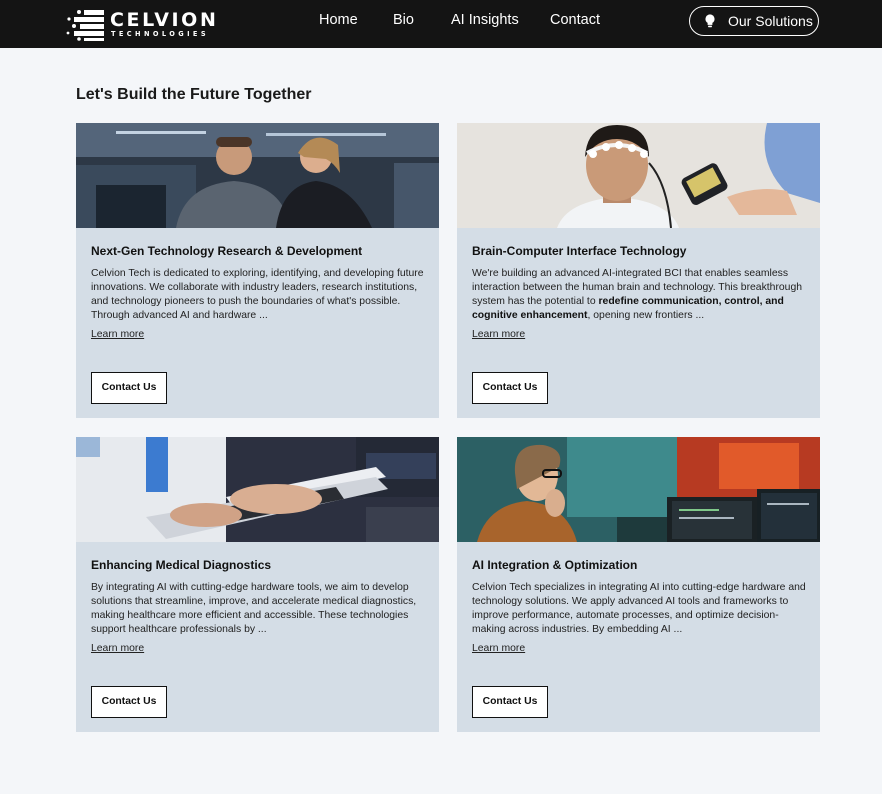 The width and height of the screenshot is (882, 794). What do you see at coordinates (85, 25) in the screenshot?
I see `logo-mark-icon` at bounding box center [85, 25].